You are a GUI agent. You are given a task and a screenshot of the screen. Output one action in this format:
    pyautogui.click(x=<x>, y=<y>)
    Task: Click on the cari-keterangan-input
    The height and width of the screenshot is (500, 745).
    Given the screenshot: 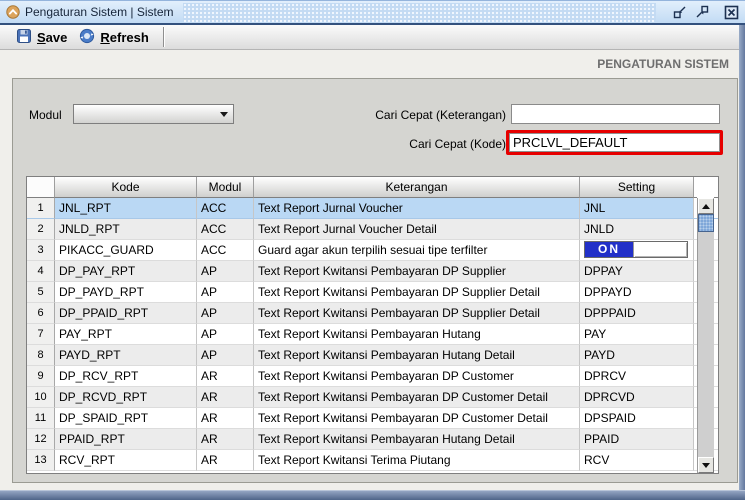 What is the action you would take?
    pyautogui.click(x=615, y=114)
    